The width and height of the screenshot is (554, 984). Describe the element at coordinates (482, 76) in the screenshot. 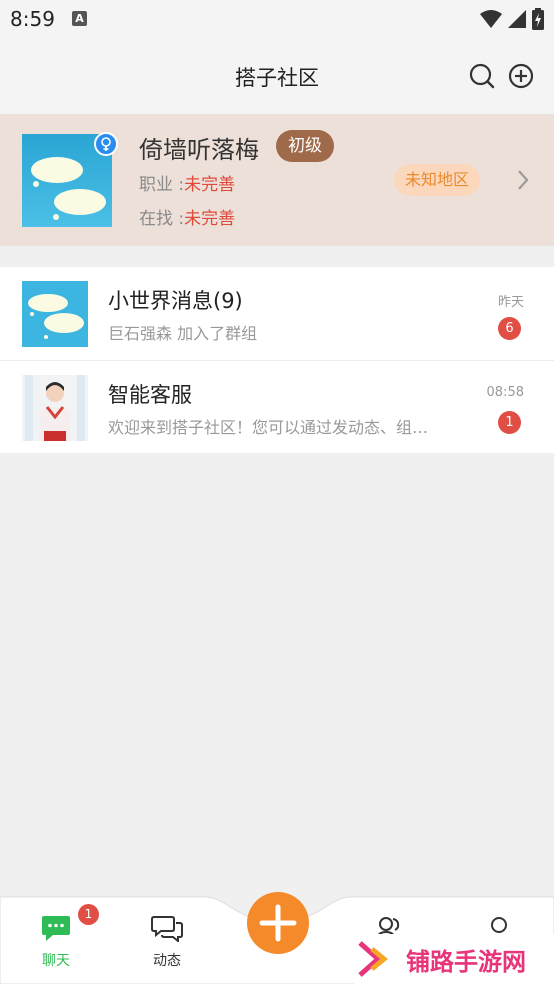

I see `search-icon` at that location.